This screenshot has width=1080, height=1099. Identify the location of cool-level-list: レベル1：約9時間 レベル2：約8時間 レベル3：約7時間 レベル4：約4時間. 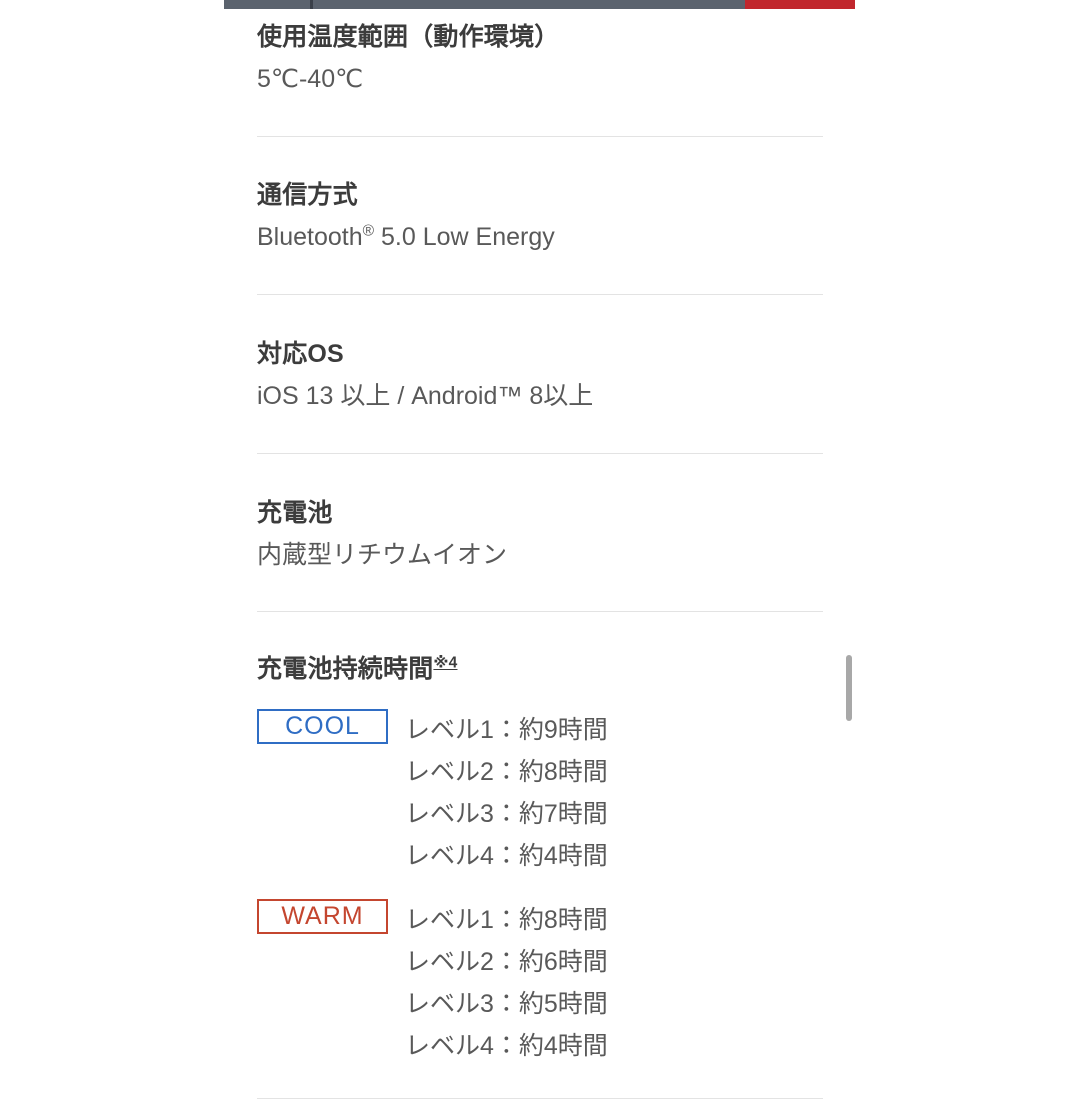
(506, 793).